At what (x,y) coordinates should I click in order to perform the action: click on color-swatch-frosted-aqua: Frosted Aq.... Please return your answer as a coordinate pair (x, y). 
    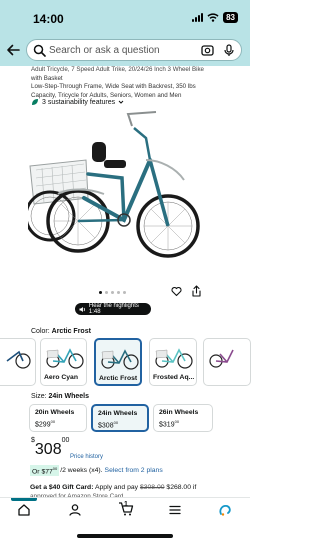
    Looking at the image, I should click on (173, 362).